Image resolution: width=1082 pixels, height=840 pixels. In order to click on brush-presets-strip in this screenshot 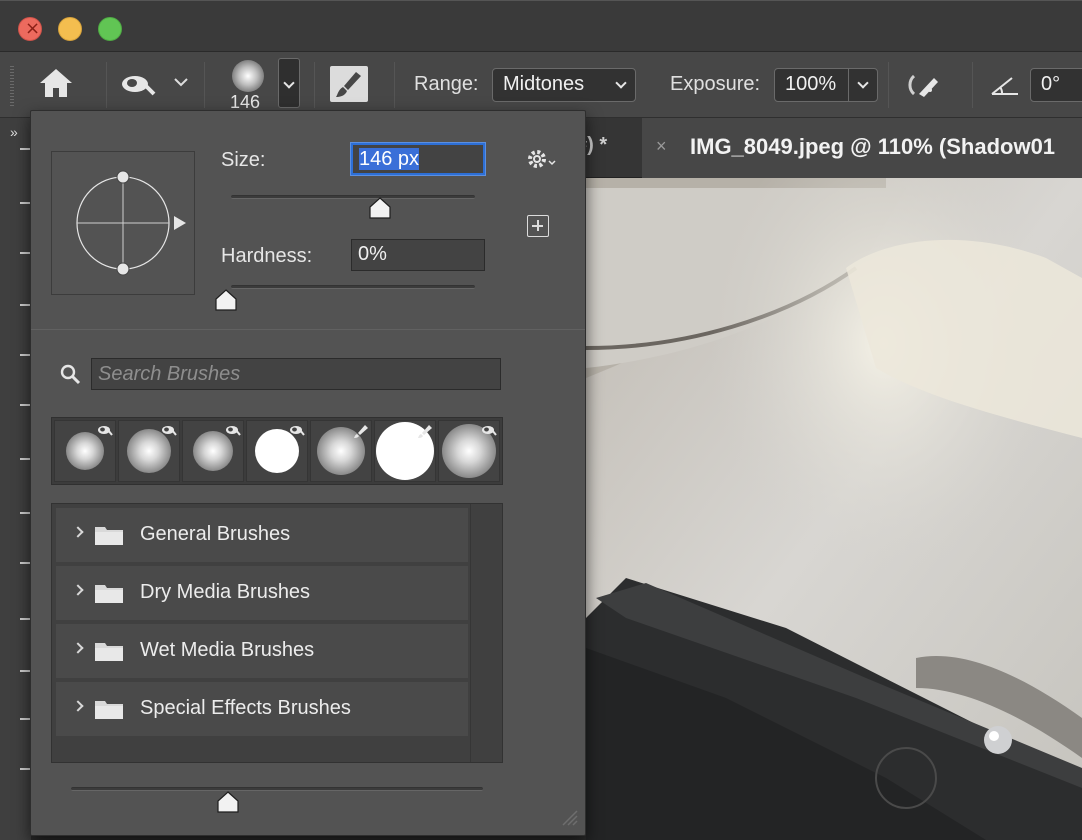, I will do `click(277, 451)`.